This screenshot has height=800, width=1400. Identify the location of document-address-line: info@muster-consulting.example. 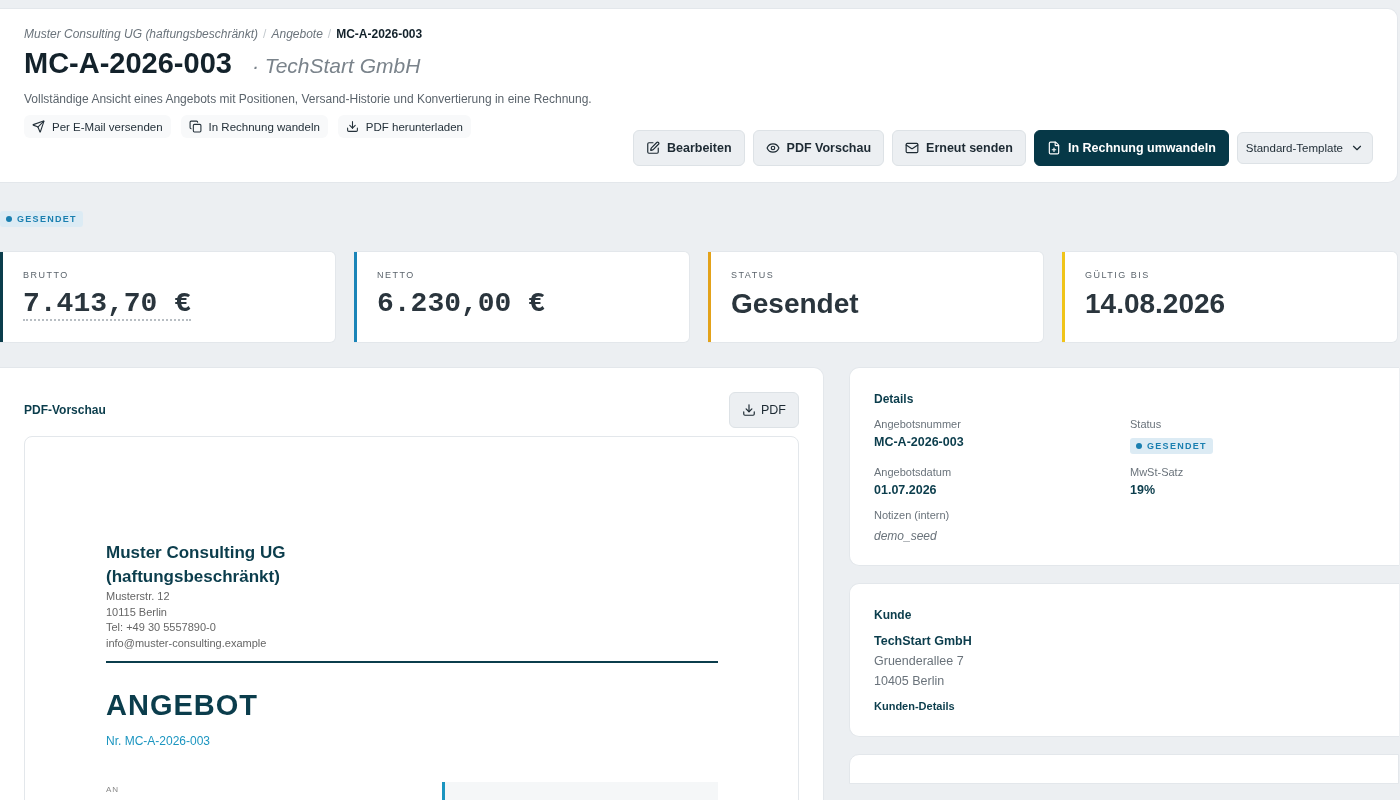
(187, 643).